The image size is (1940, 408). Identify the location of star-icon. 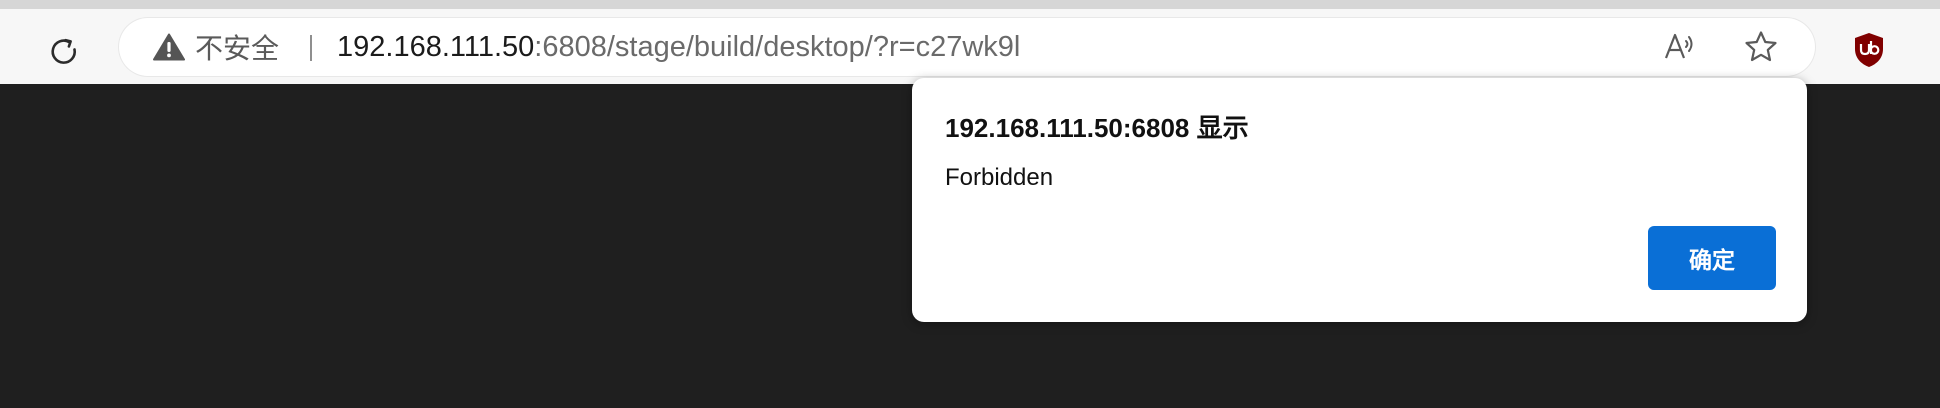
(1761, 46).